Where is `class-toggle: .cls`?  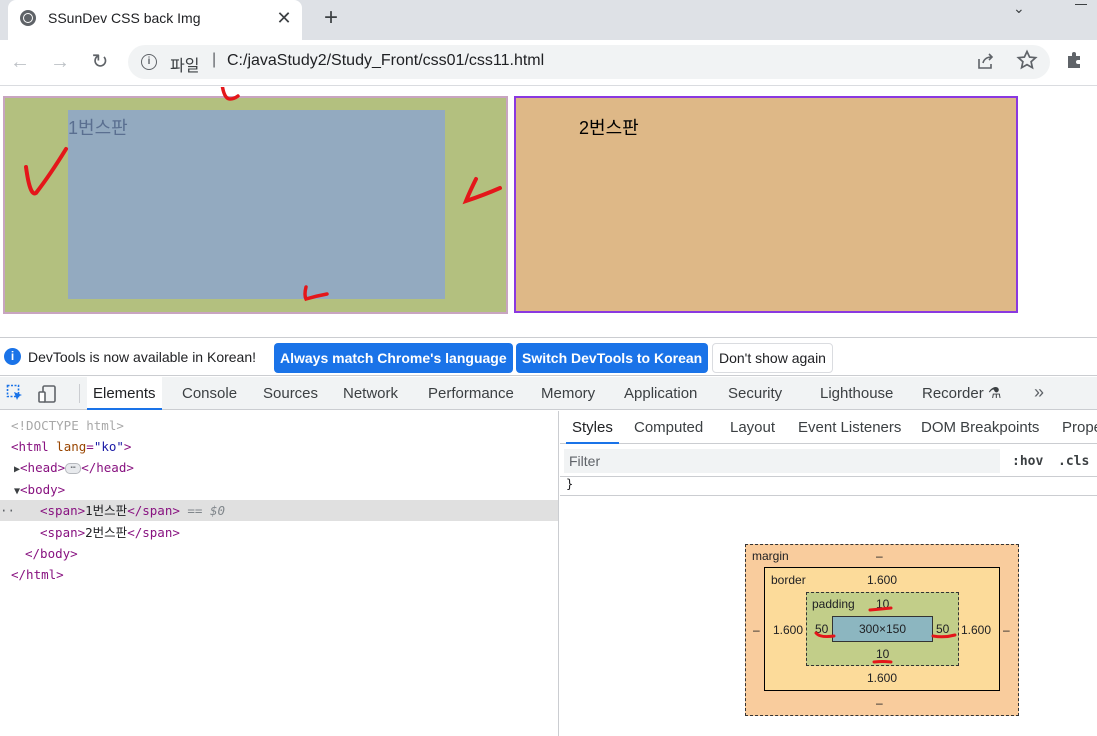
class-toggle: .cls is located at coordinates (1073, 461).